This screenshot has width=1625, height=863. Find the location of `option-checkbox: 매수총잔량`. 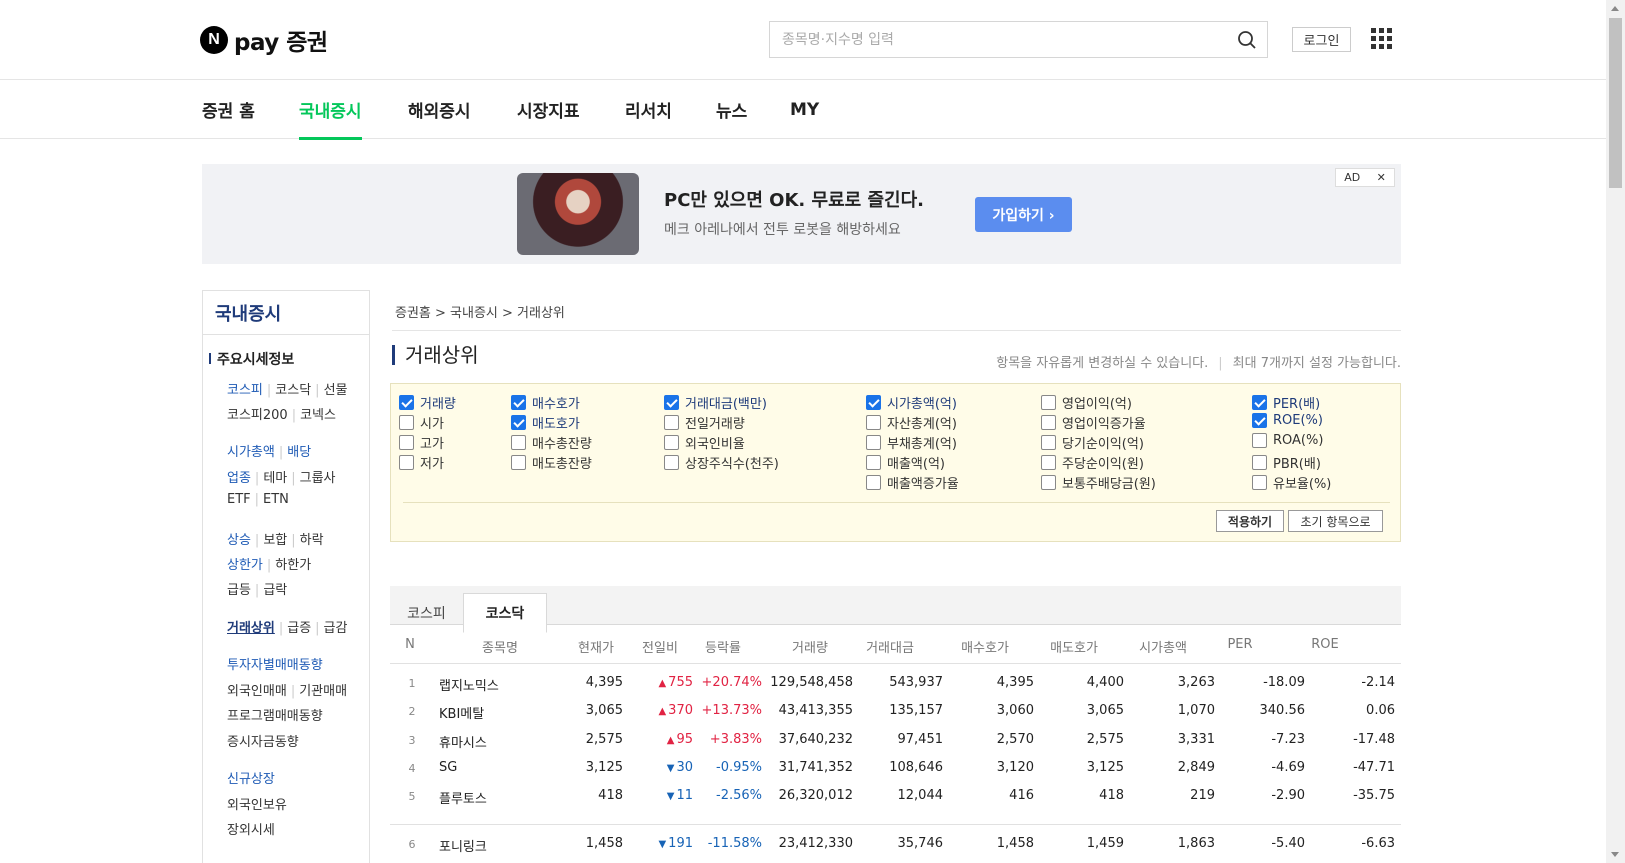

option-checkbox: 매수총잔량 is located at coordinates (551, 442).